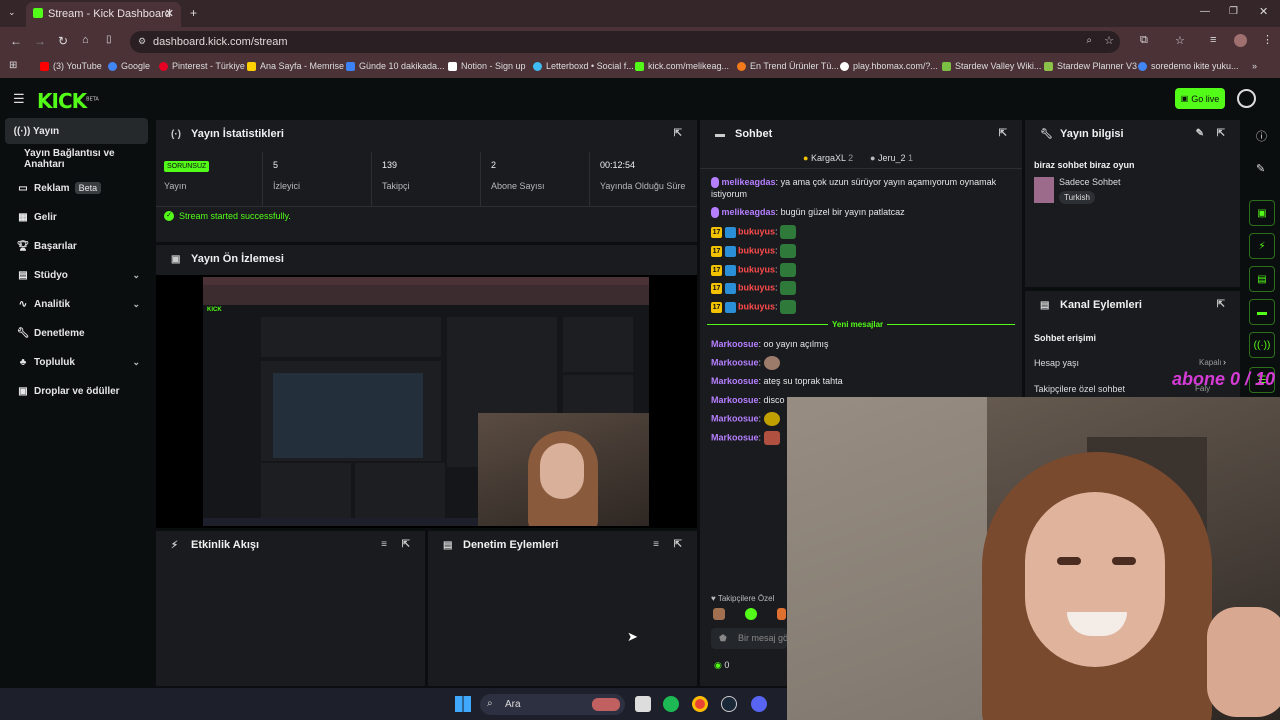  I want to click on gift-icon: ▣, so click(23, 391).